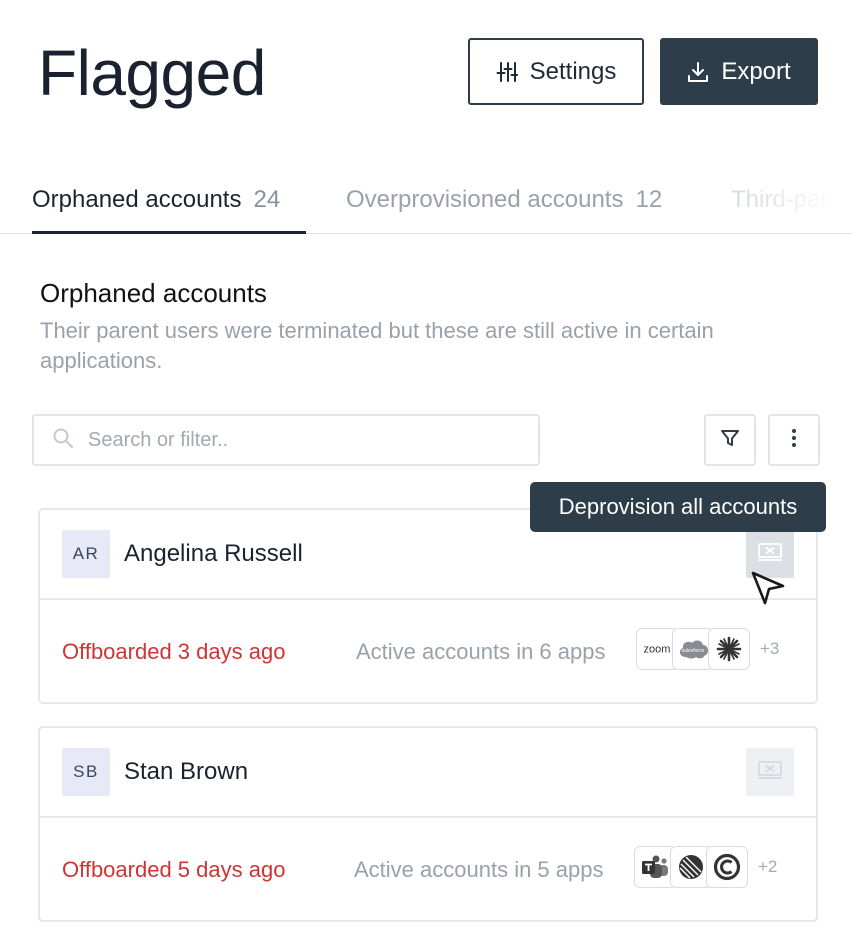 Image resolution: width=852 pixels, height=938 pixels. Describe the element at coordinates (186, 771) in the screenshot. I see `user-name: Stan Brown` at that location.